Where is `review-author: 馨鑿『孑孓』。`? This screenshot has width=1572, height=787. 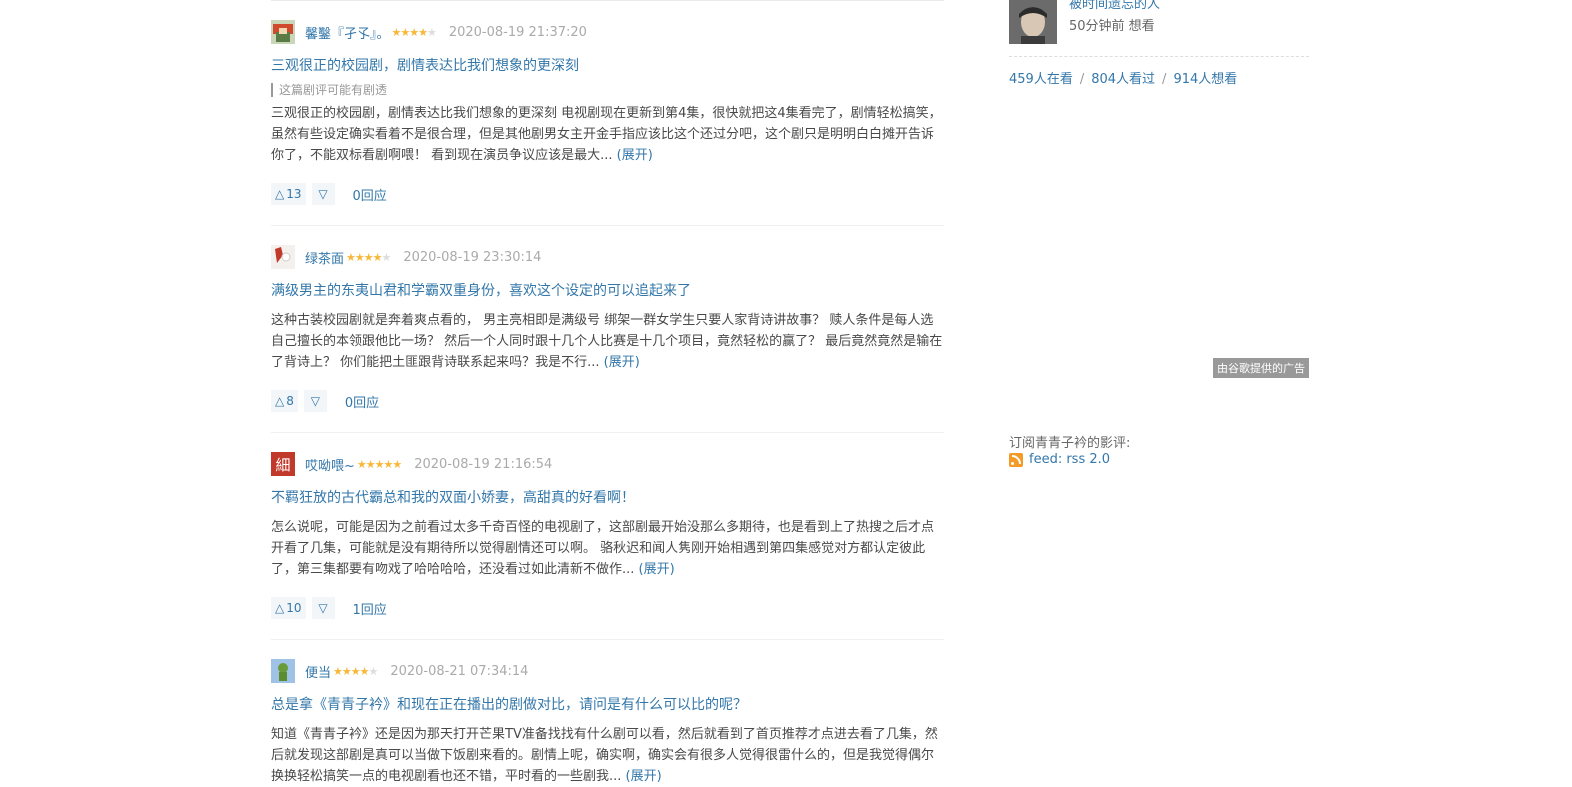 review-author: 馨鑿『孑孓』。 is located at coordinates (347, 32).